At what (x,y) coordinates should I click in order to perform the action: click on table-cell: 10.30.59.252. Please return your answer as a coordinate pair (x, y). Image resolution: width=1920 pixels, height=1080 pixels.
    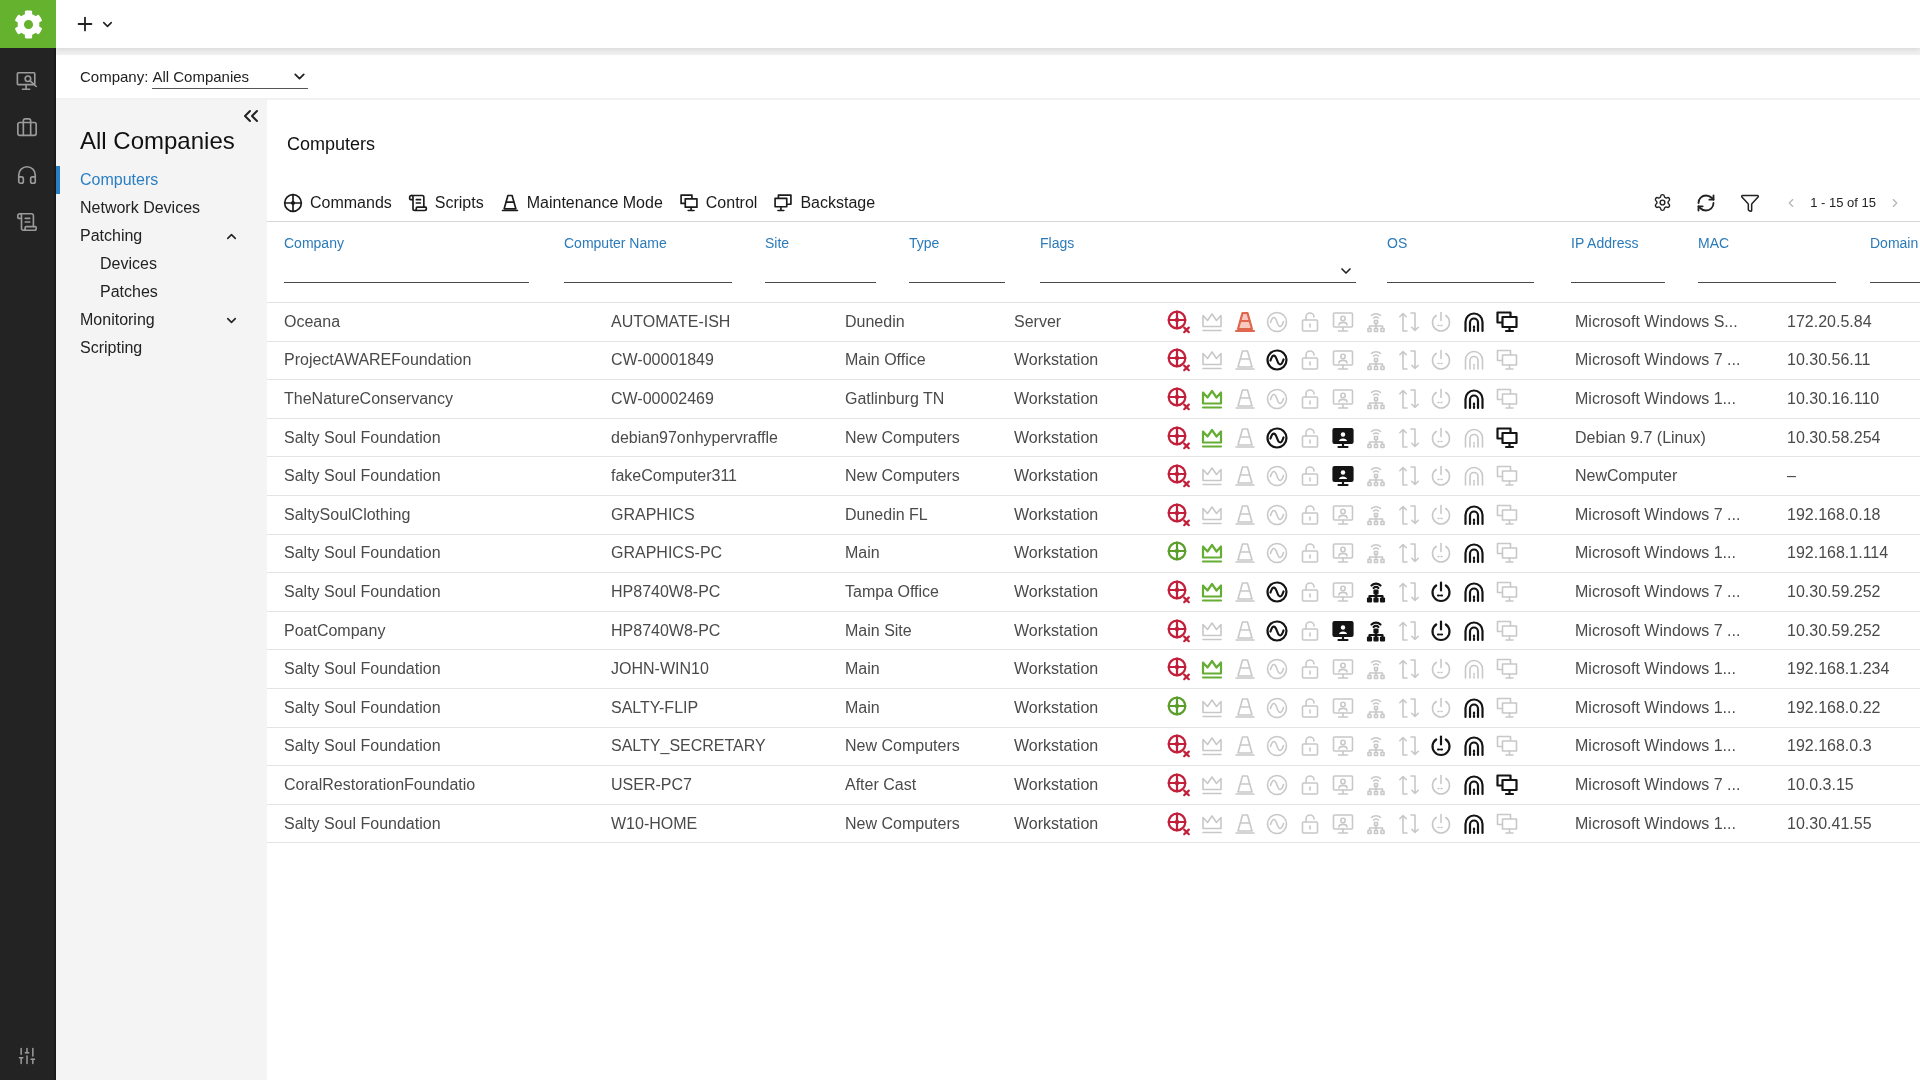
    Looking at the image, I should click on (1834, 630).